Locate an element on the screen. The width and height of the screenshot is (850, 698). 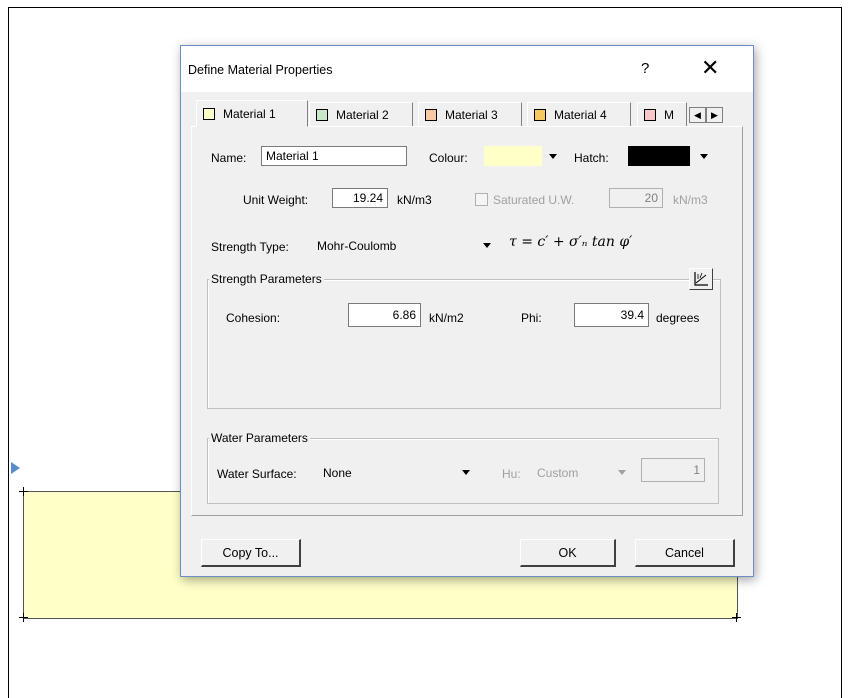
cohesion-input: 6.86 is located at coordinates (384, 315).